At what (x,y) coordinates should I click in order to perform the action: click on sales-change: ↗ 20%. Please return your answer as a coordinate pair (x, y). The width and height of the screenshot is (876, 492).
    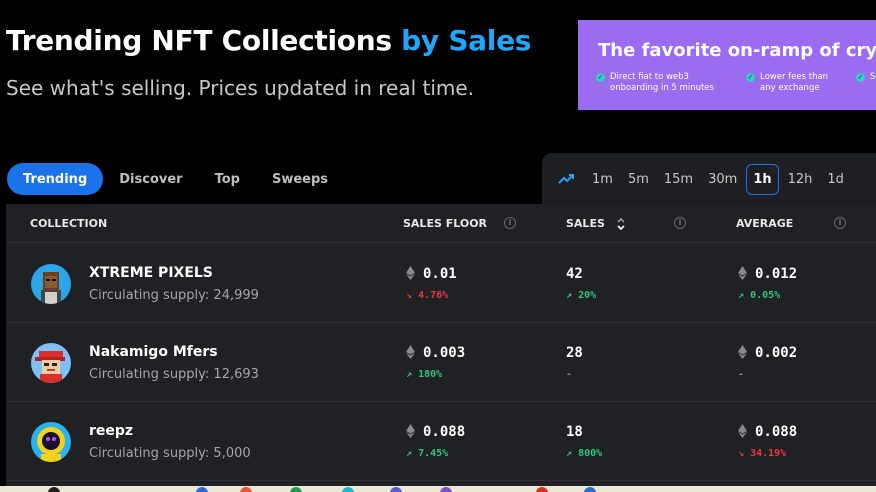
    Looking at the image, I should click on (581, 295).